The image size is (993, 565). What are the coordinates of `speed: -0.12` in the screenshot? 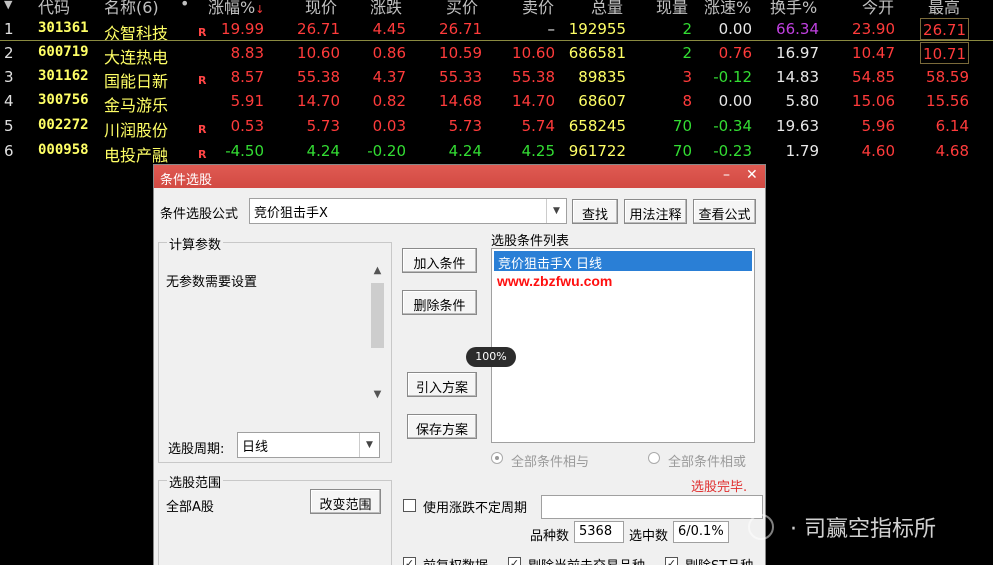 It's located at (732, 77).